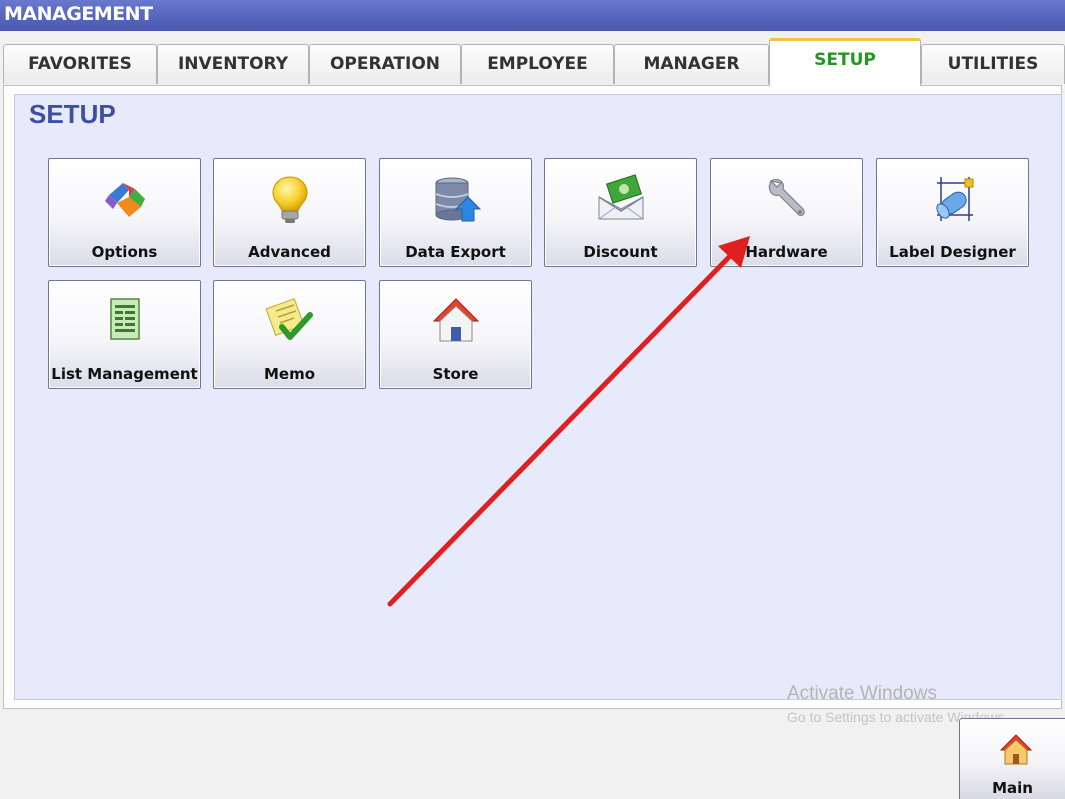 This screenshot has height=799, width=1065. I want to click on data-export-label: Data Export, so click(455, 252).